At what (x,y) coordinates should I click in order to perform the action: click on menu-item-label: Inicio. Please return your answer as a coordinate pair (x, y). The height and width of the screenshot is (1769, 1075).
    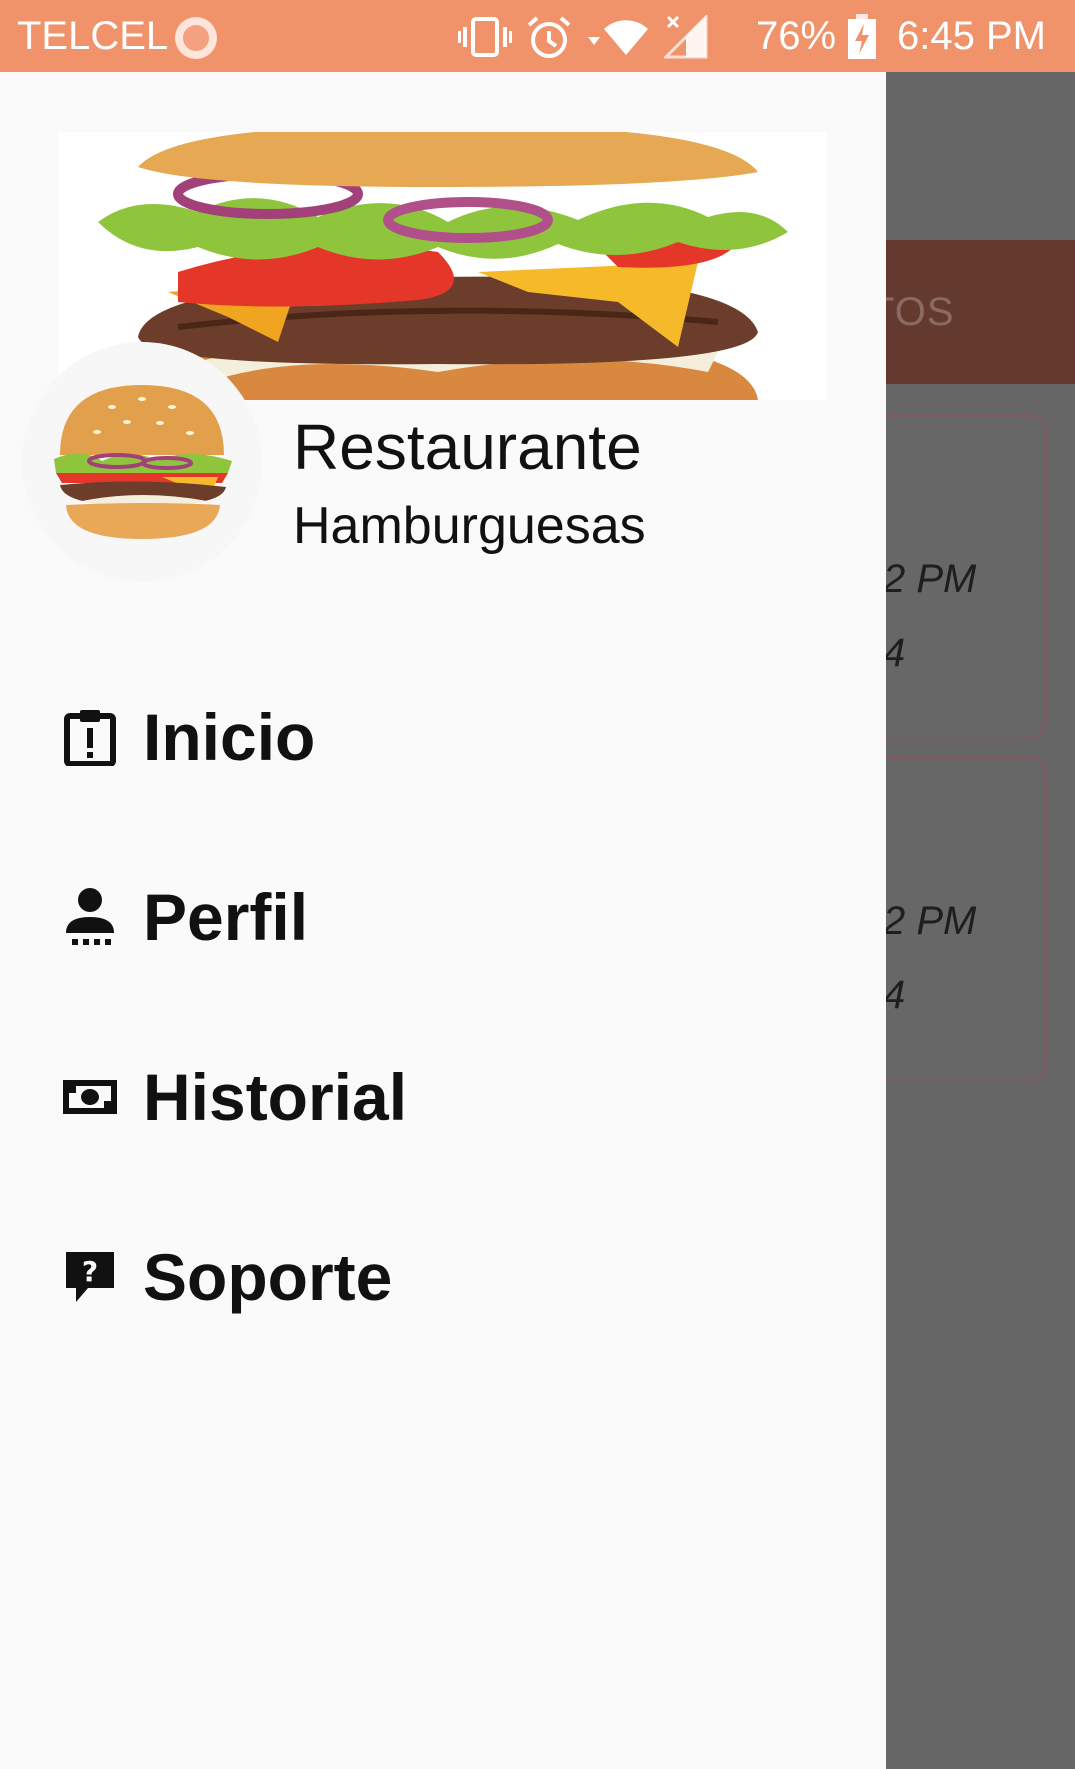
    Looking at the image, I should click on (229, 737).